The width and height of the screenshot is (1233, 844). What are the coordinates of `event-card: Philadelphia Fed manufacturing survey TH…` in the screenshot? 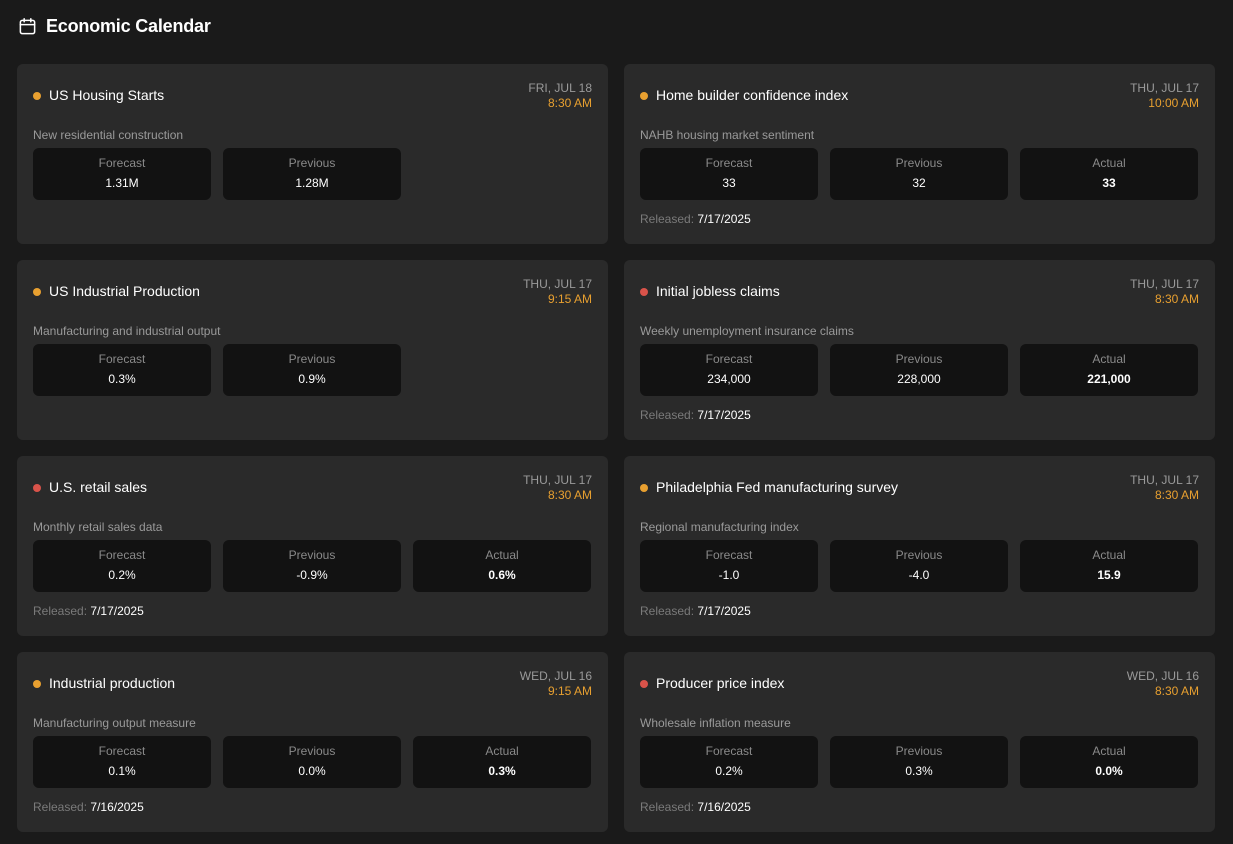 It's located at (919, 546).